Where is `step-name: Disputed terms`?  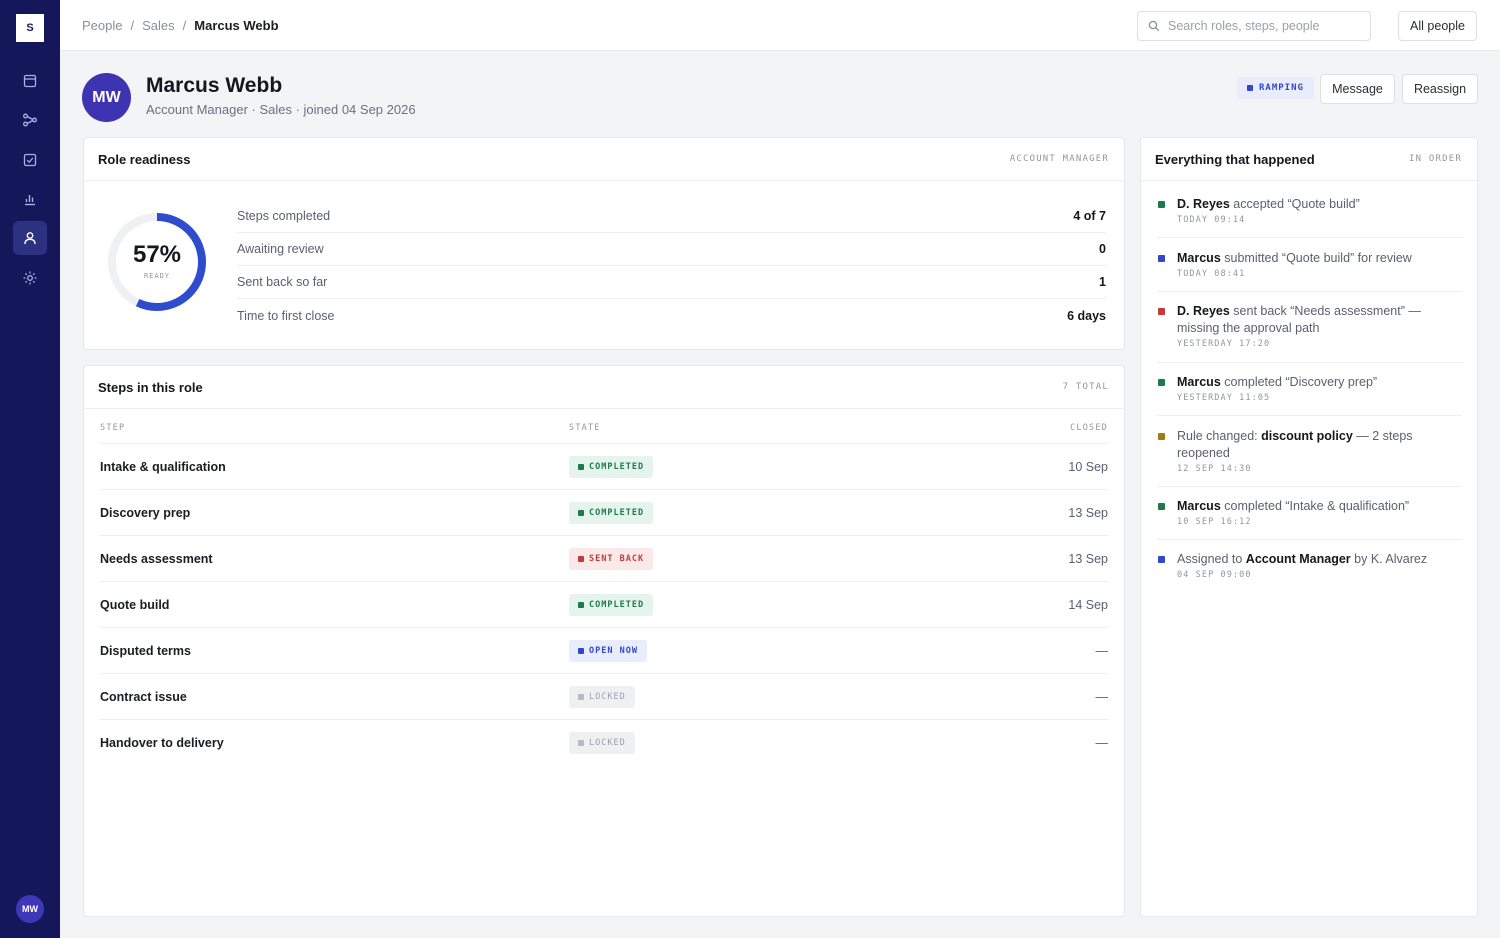
step-name: Disputed terms is located at coordinates (145, 651).